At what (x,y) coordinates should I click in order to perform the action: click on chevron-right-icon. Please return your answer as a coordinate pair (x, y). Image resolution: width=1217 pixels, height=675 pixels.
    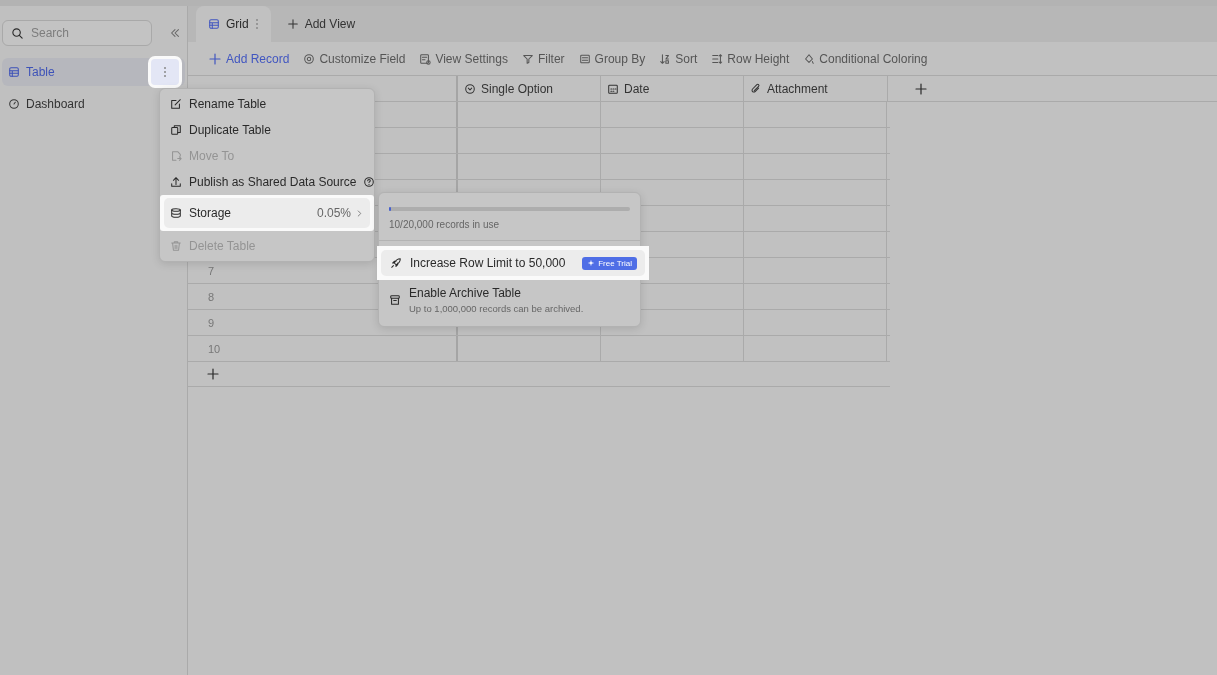
    Looking at the image, I should click on (359, 213).